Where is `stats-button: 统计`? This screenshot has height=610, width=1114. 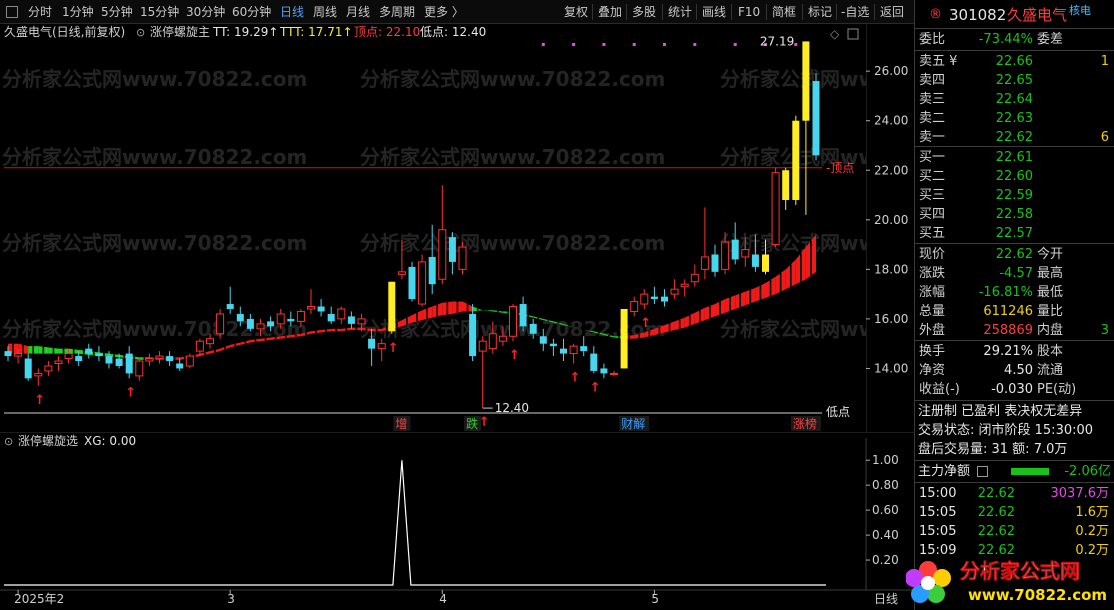 stats-button: 统计 is located at coordinates (680, 12).